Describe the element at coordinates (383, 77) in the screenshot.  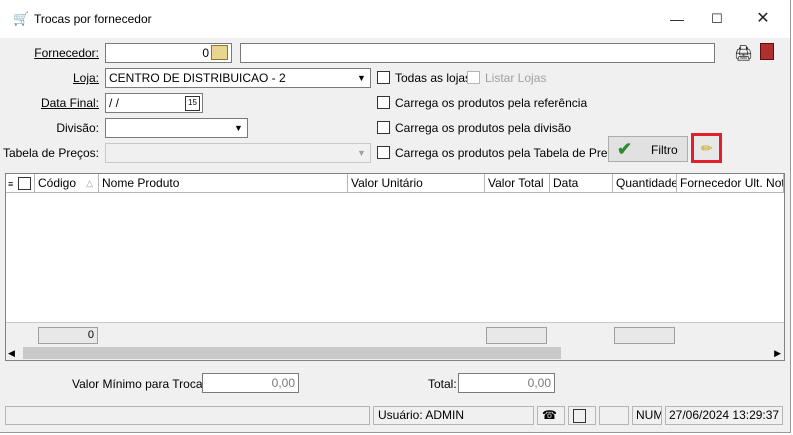
I see `todas-lojas-checkbox` at that location.